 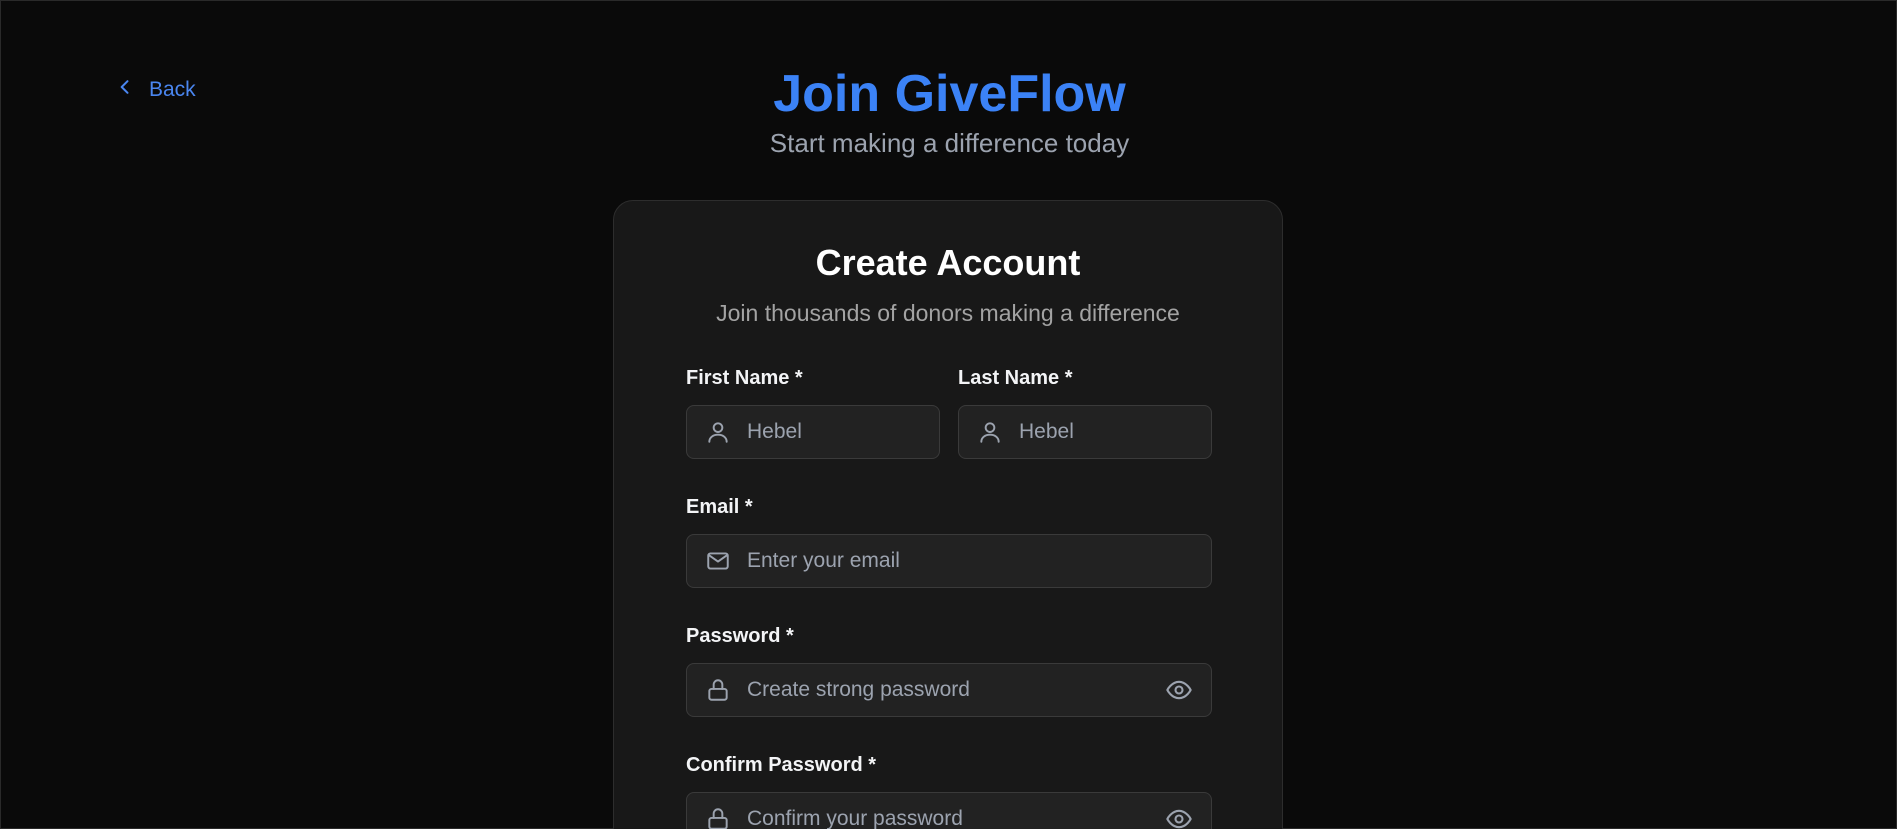 What do you see at coordinates (858, 689) in the screenshot?
I see `password-placeholder: Create strong password` at bounding box center [858, 689].